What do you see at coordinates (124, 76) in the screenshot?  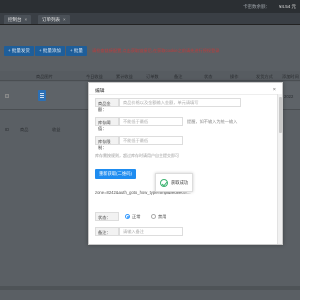 I see `column-header: 累计收益` at bounding box center [124, 76].